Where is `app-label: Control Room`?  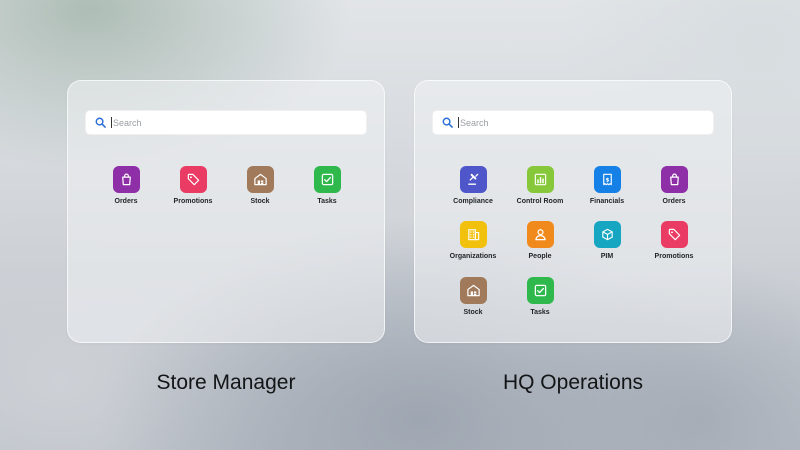
app-label: Control Room is located at coordinates (540, 201).